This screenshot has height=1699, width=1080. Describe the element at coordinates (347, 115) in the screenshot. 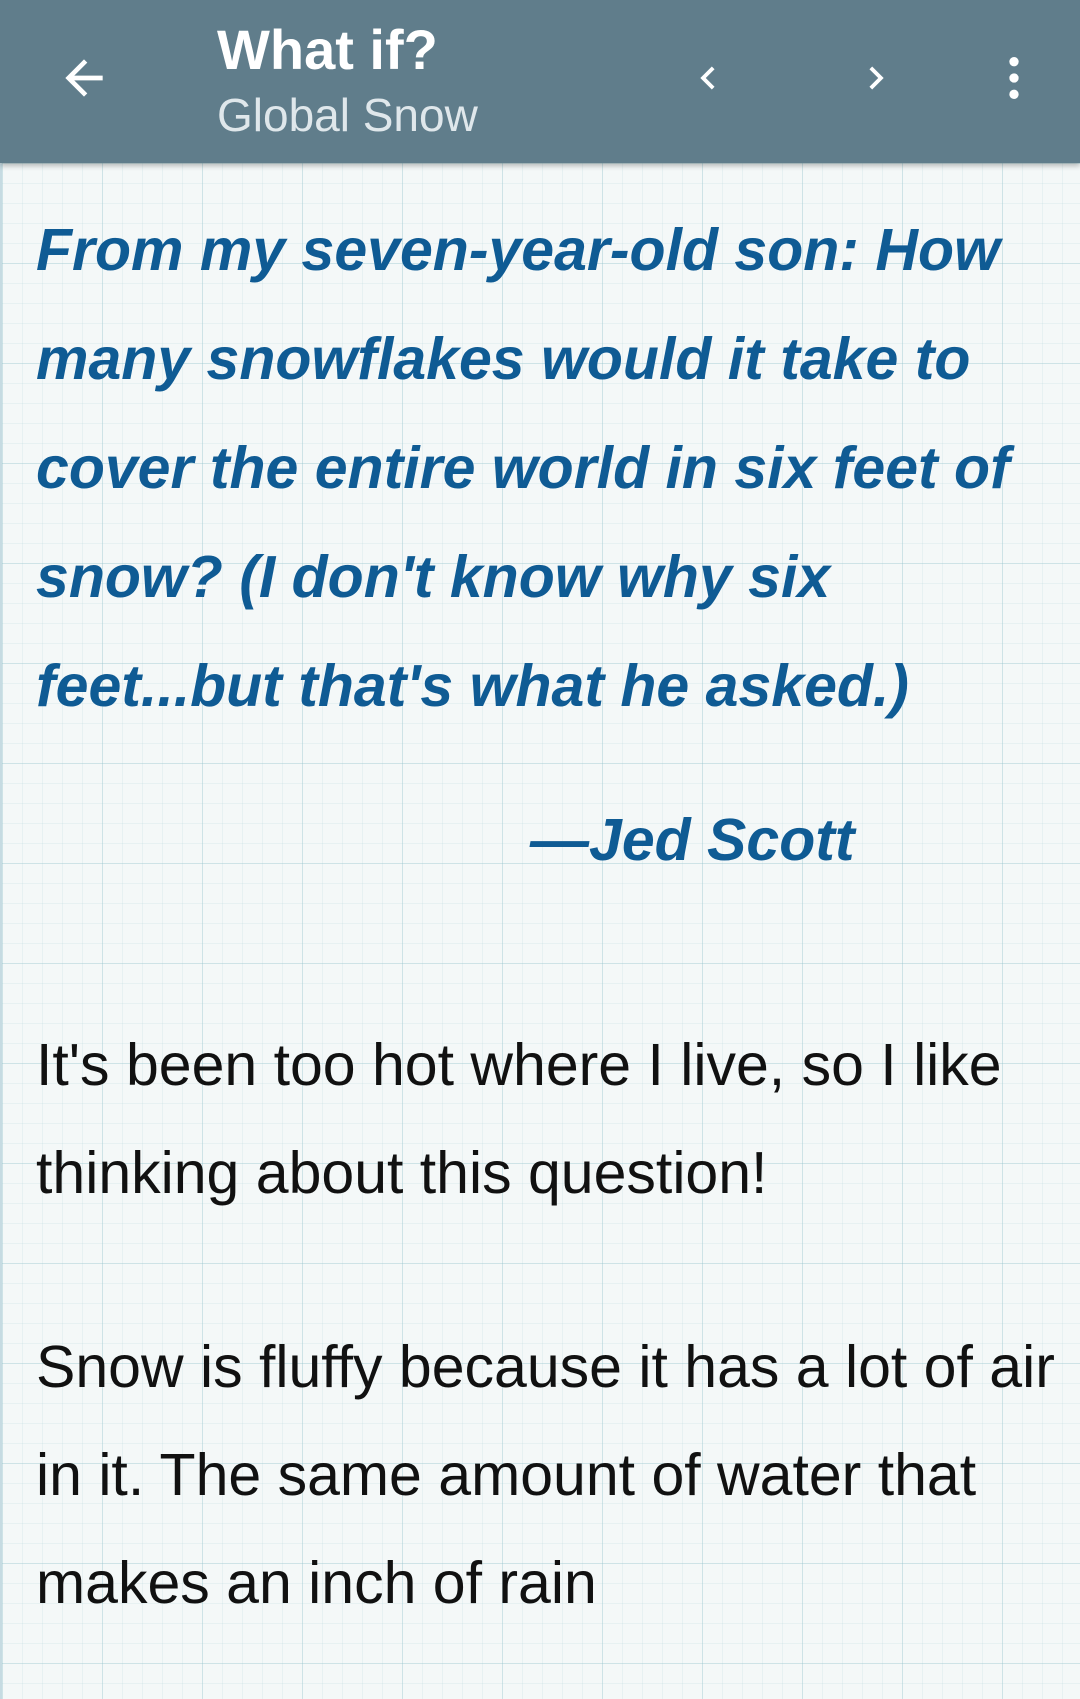

I see `article-subtitle: Global Snow` at that location.